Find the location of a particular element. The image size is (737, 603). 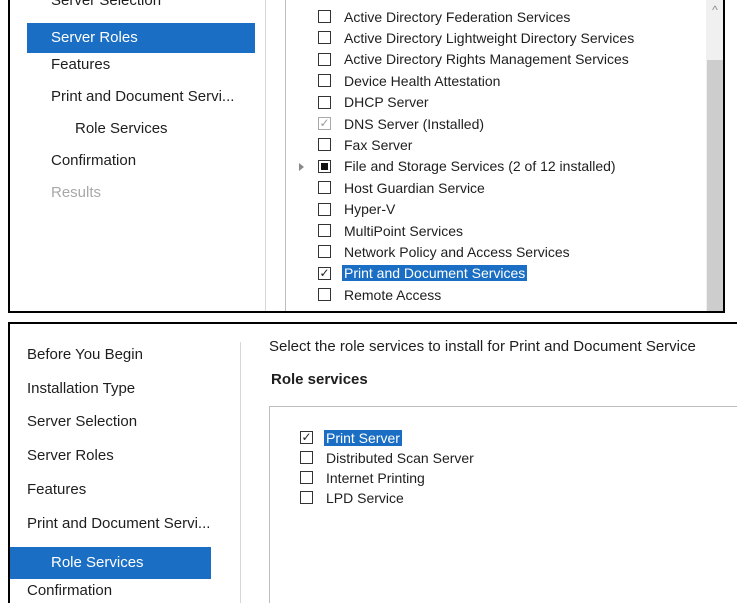

nav-item-label: Results is located at coordinates (76, 192).